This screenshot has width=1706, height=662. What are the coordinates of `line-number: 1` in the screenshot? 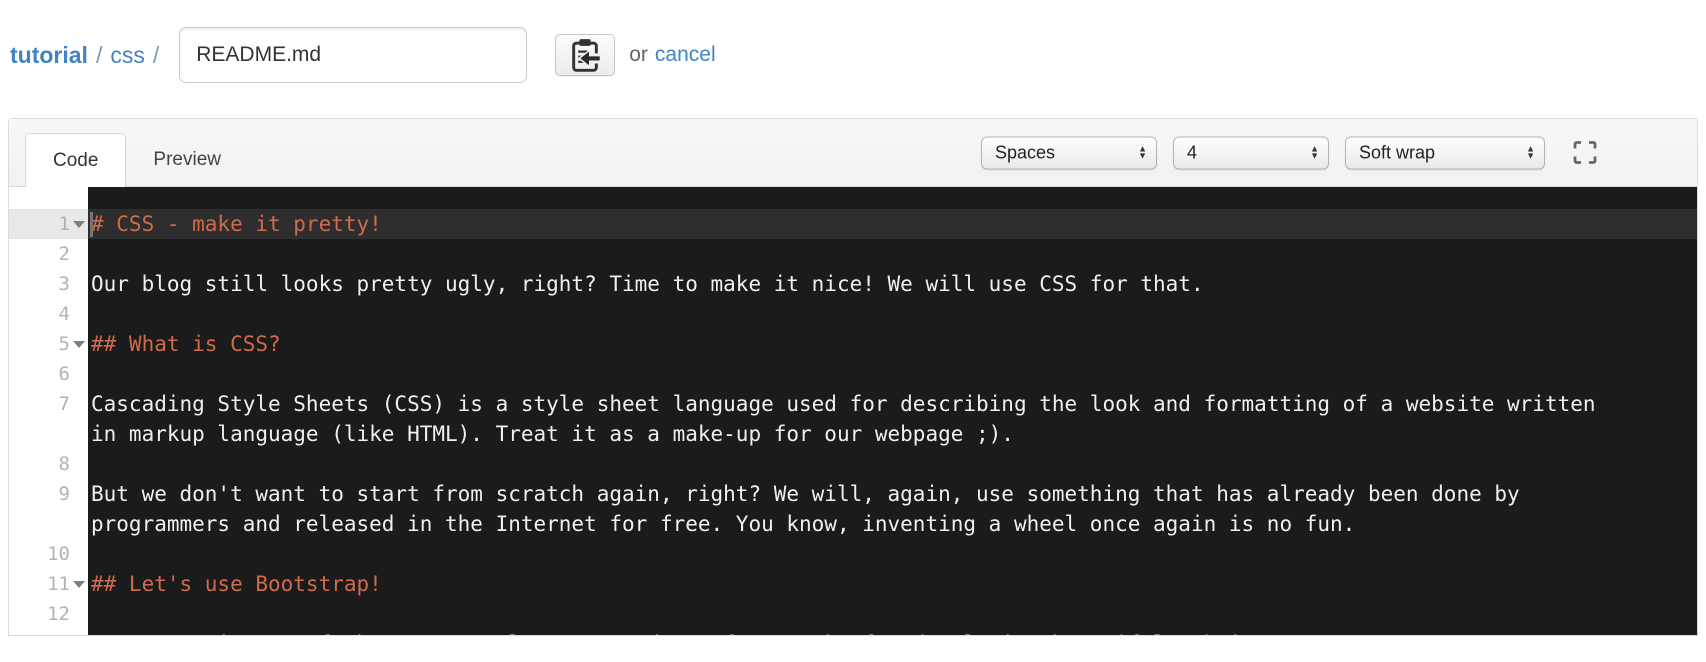 It's located at (64, 224).